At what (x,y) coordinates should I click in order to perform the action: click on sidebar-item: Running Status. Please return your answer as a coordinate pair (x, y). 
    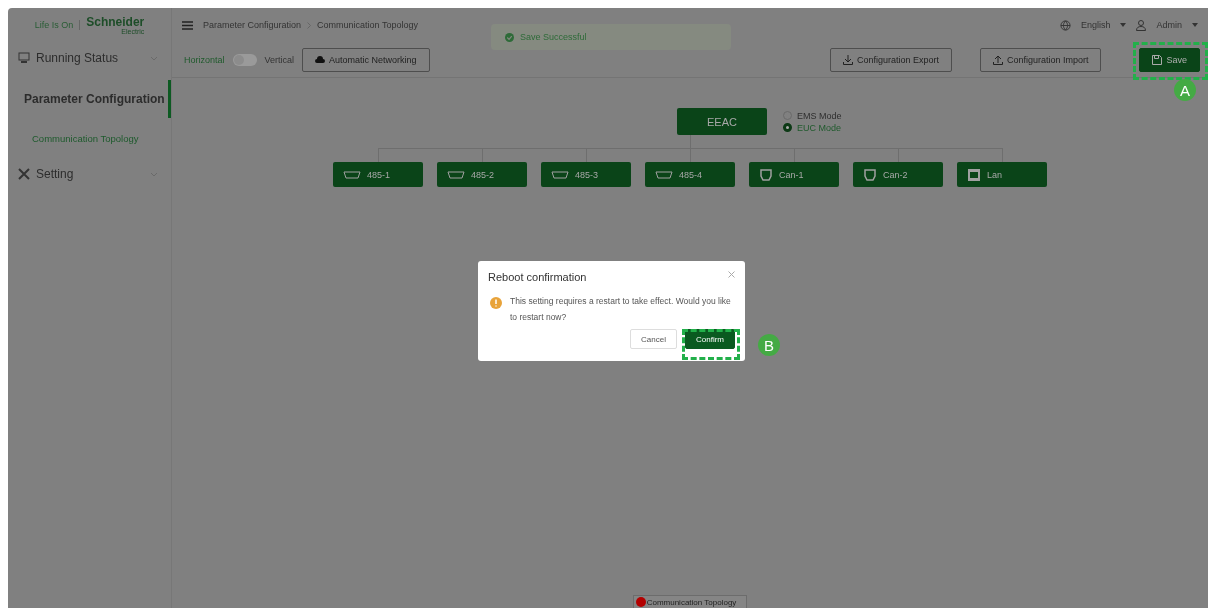
    Looking at the image, I should click on (89, 58).